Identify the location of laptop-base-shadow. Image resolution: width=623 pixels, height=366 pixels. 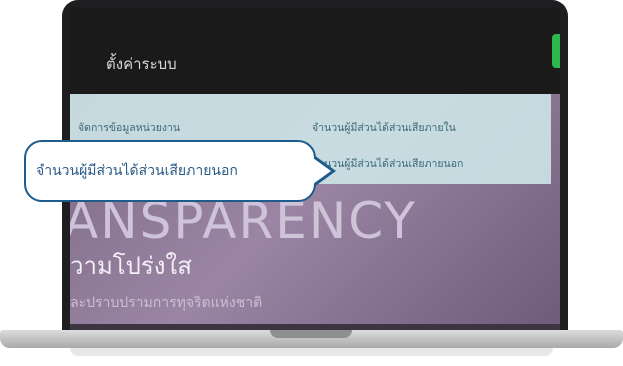
(311, 352).